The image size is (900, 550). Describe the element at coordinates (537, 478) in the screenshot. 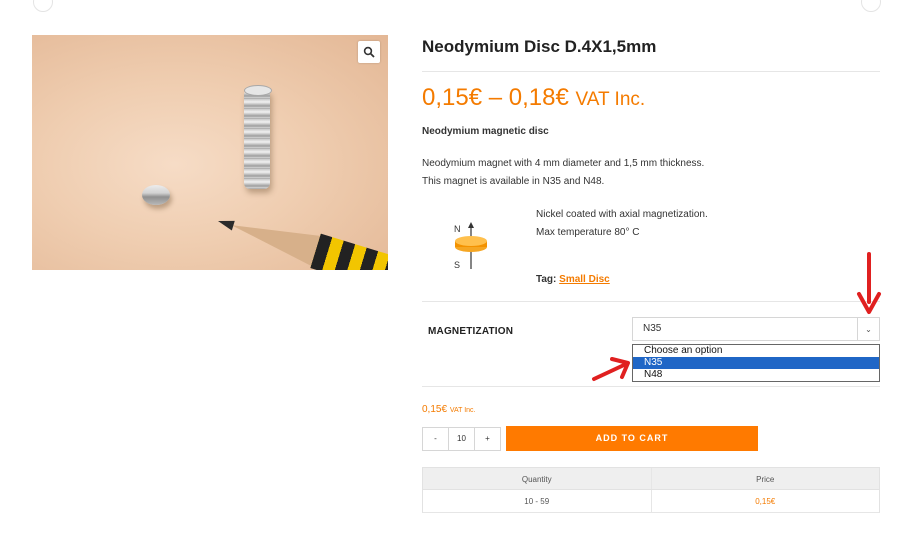

I see `table-header-quantity: Quantity` at that location.